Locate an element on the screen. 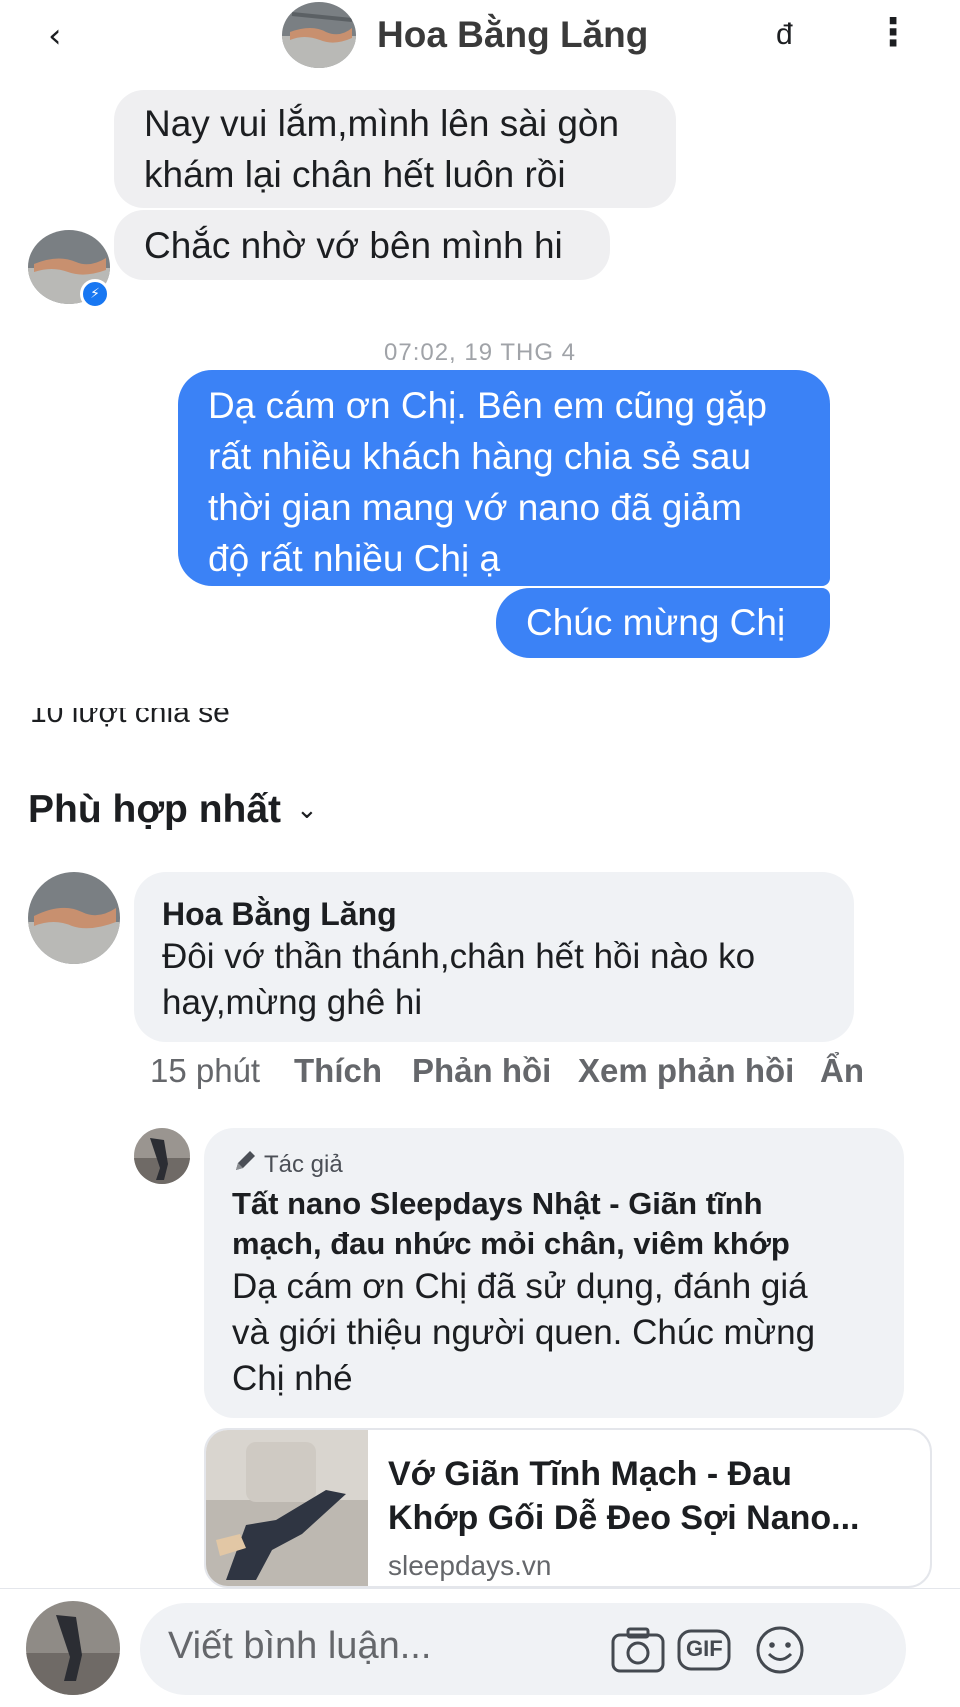 Image resolution: width=960 pixels, height=1707 pixels. emoji-icon is located at coordinates (780, 1650).